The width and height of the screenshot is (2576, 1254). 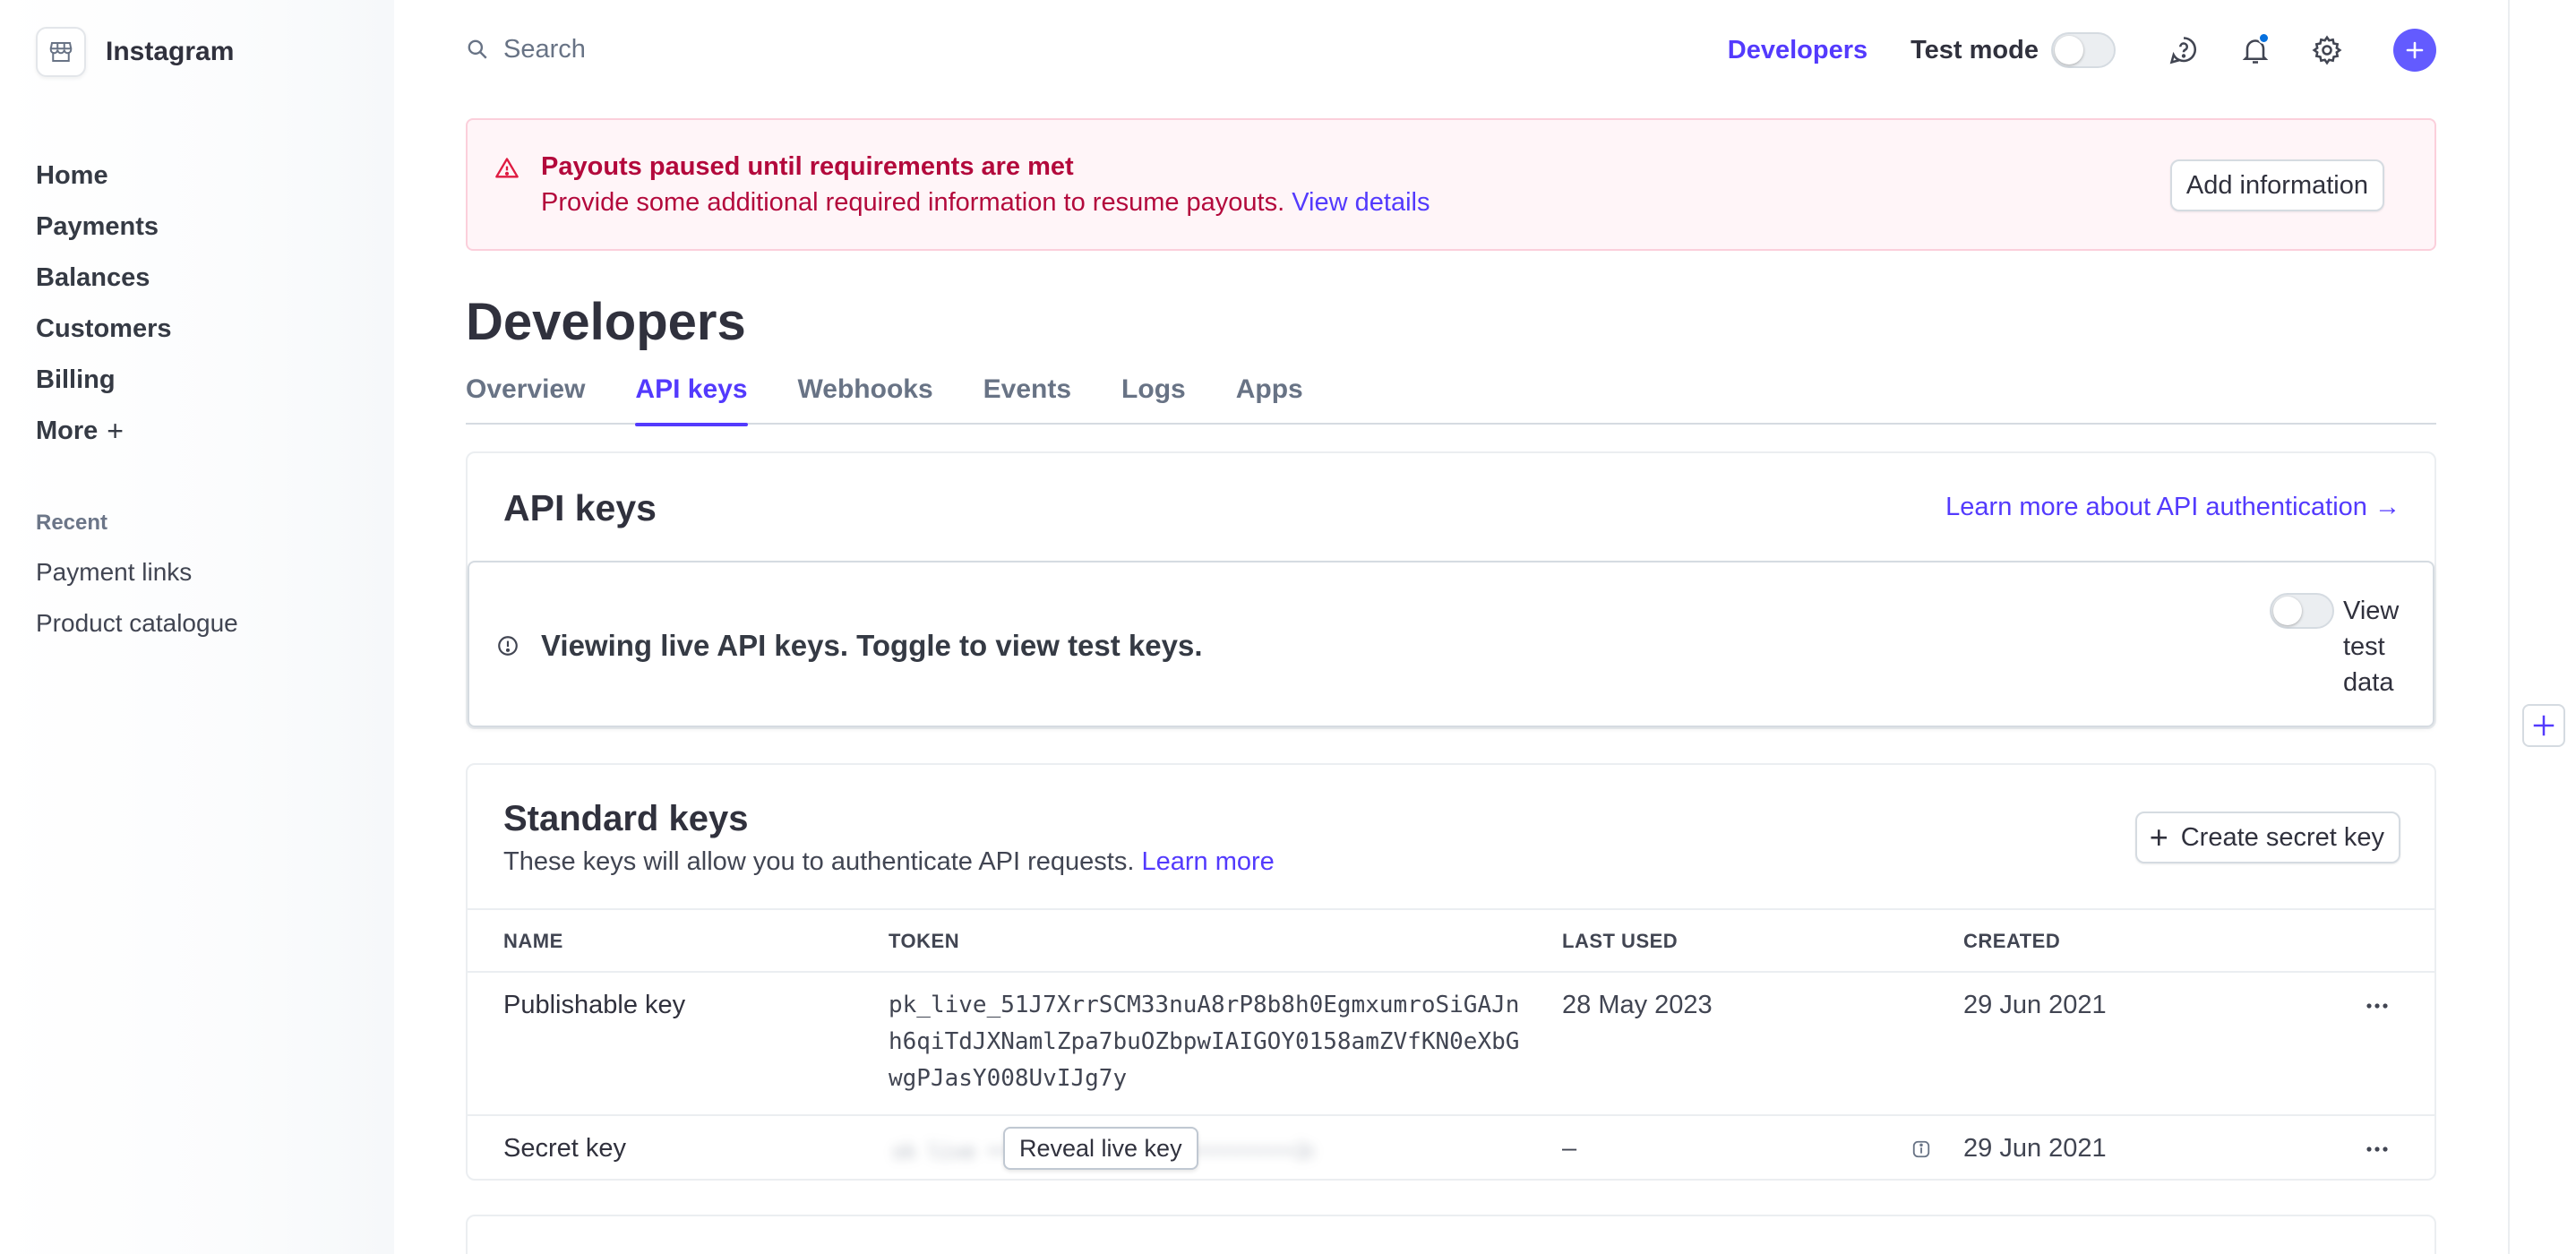 I want to click on key-last-used: 28 May 2023, so click(x=1637, y=1005).